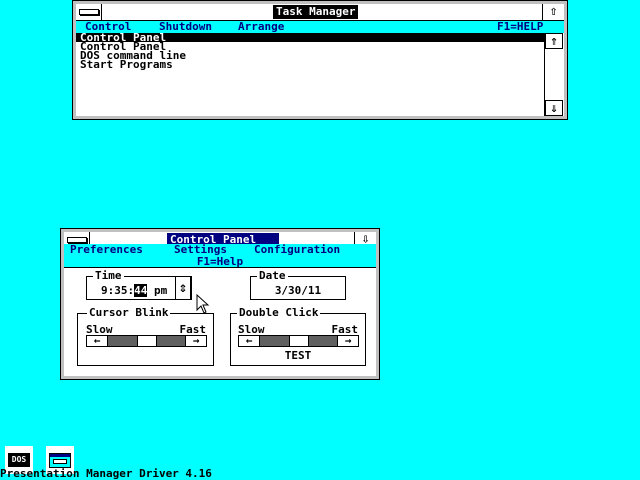 The height and width of the screenshot is (480, 640). I want to click on double-click-group: Double Click Slow Fast ← → TEST, so click(298, 336).